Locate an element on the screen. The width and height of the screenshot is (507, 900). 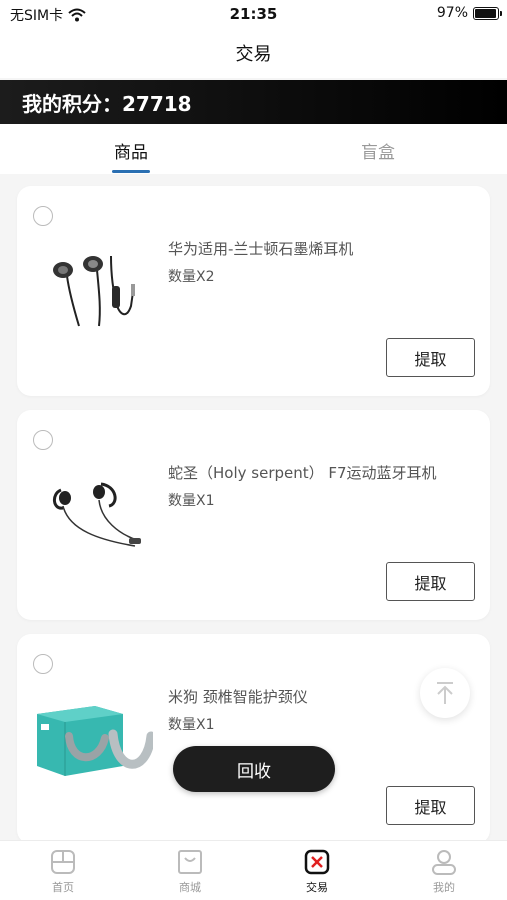
item-name: 华为适用-兰士顿石墨烯耳机 is located at coordinates (261, 249).